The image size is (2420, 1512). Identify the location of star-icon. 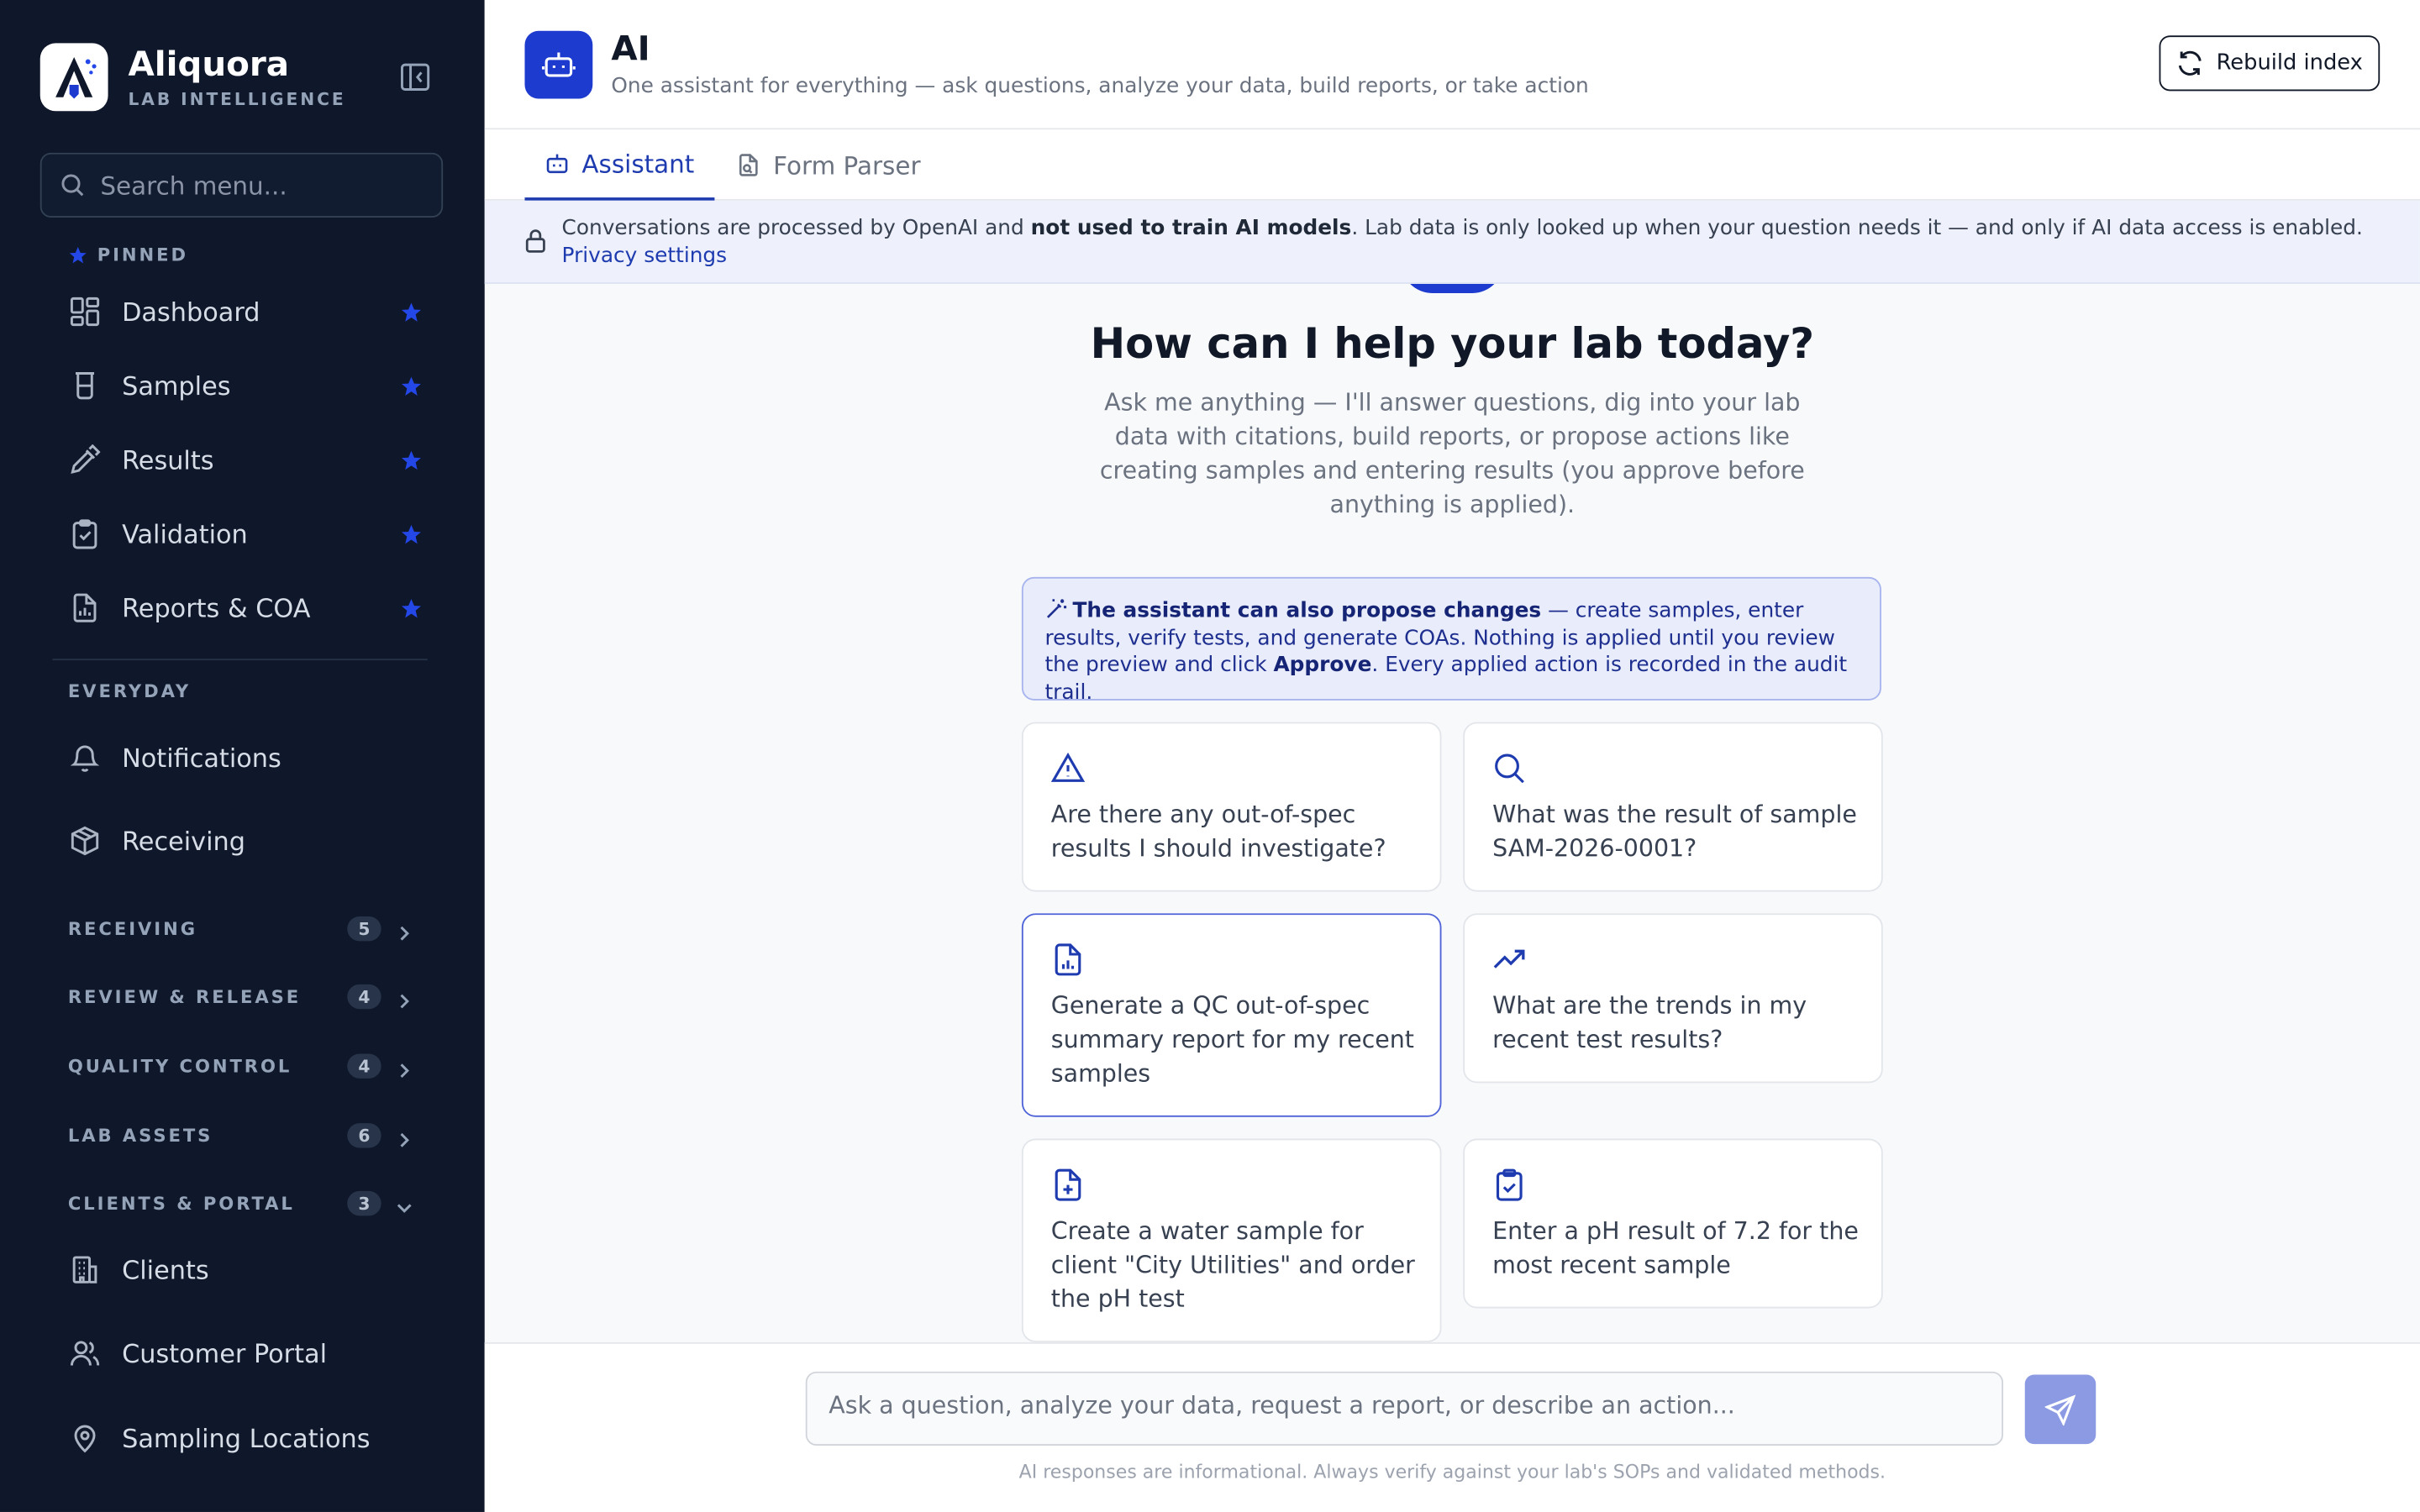
(78, 254).